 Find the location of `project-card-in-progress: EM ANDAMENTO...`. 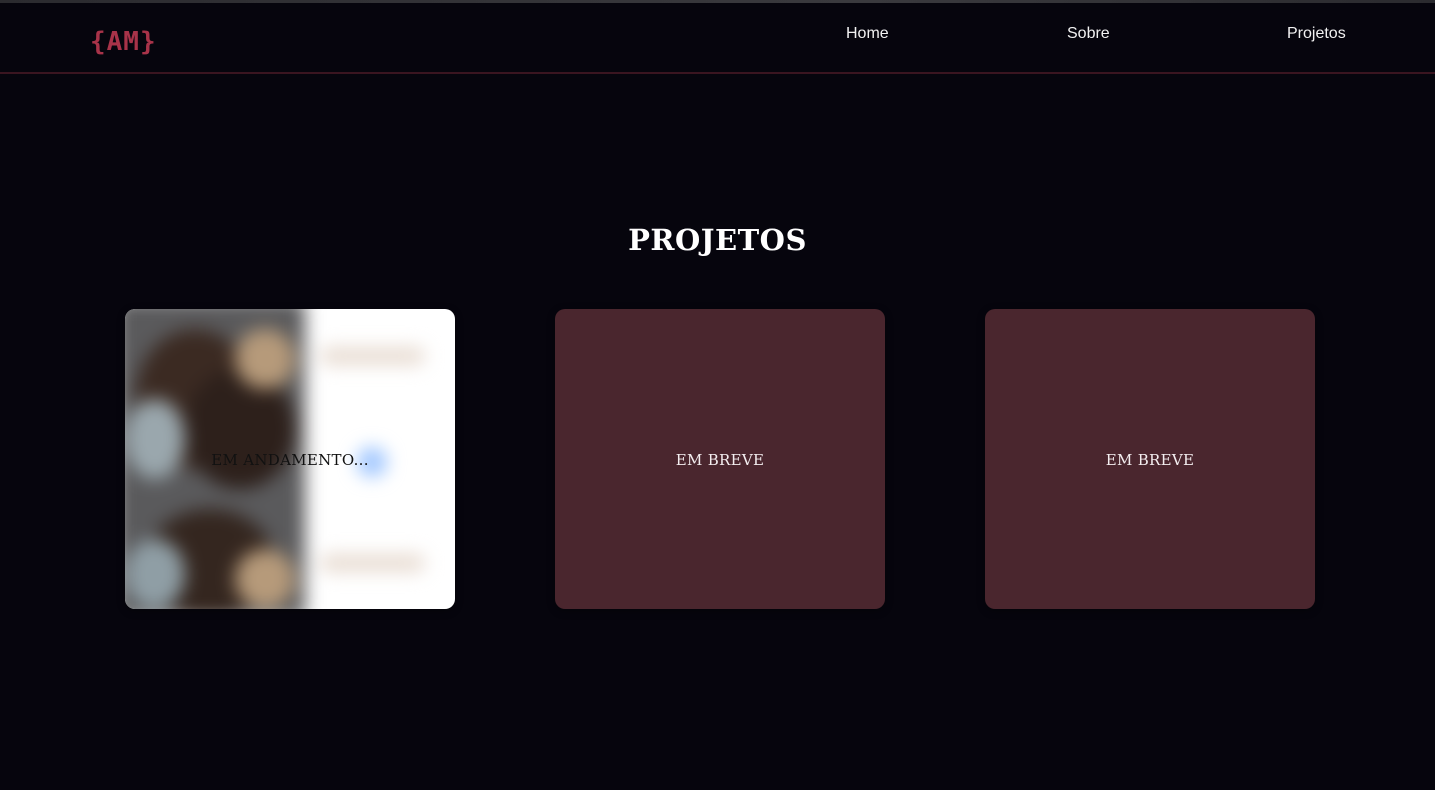

project-card-in-progress: EM ANDAMENTO... is located at coordinates (290, 459).